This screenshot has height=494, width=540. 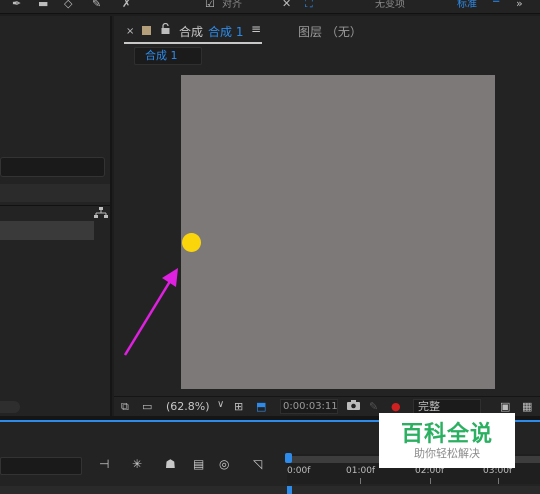 I want to click on workspace-label: 无变项, so click(x=390, y=5).